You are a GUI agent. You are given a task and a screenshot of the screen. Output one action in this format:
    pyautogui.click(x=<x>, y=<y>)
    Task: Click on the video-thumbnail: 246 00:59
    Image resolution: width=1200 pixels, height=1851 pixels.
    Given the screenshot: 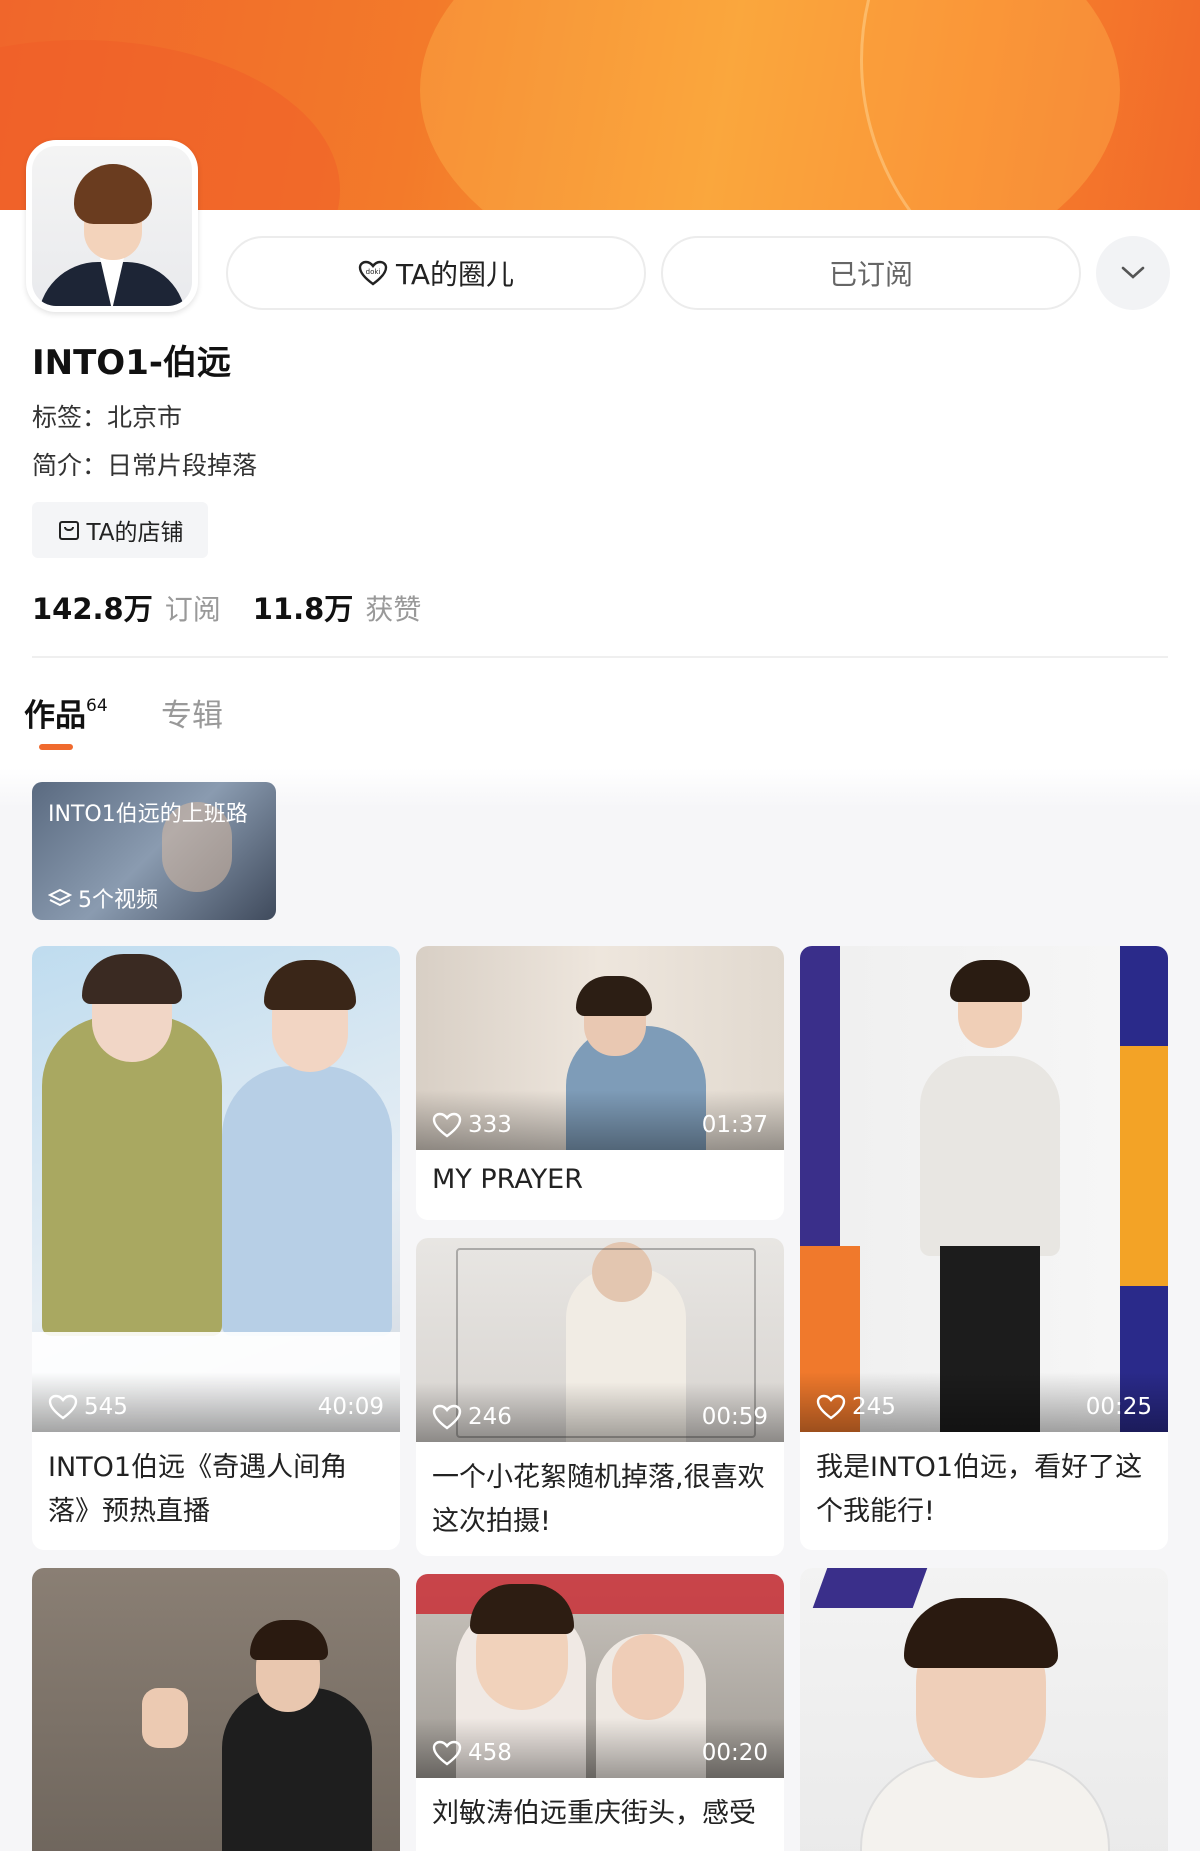 What is the action you would take?
    pyautogui.click(x=600, y=1340)
    